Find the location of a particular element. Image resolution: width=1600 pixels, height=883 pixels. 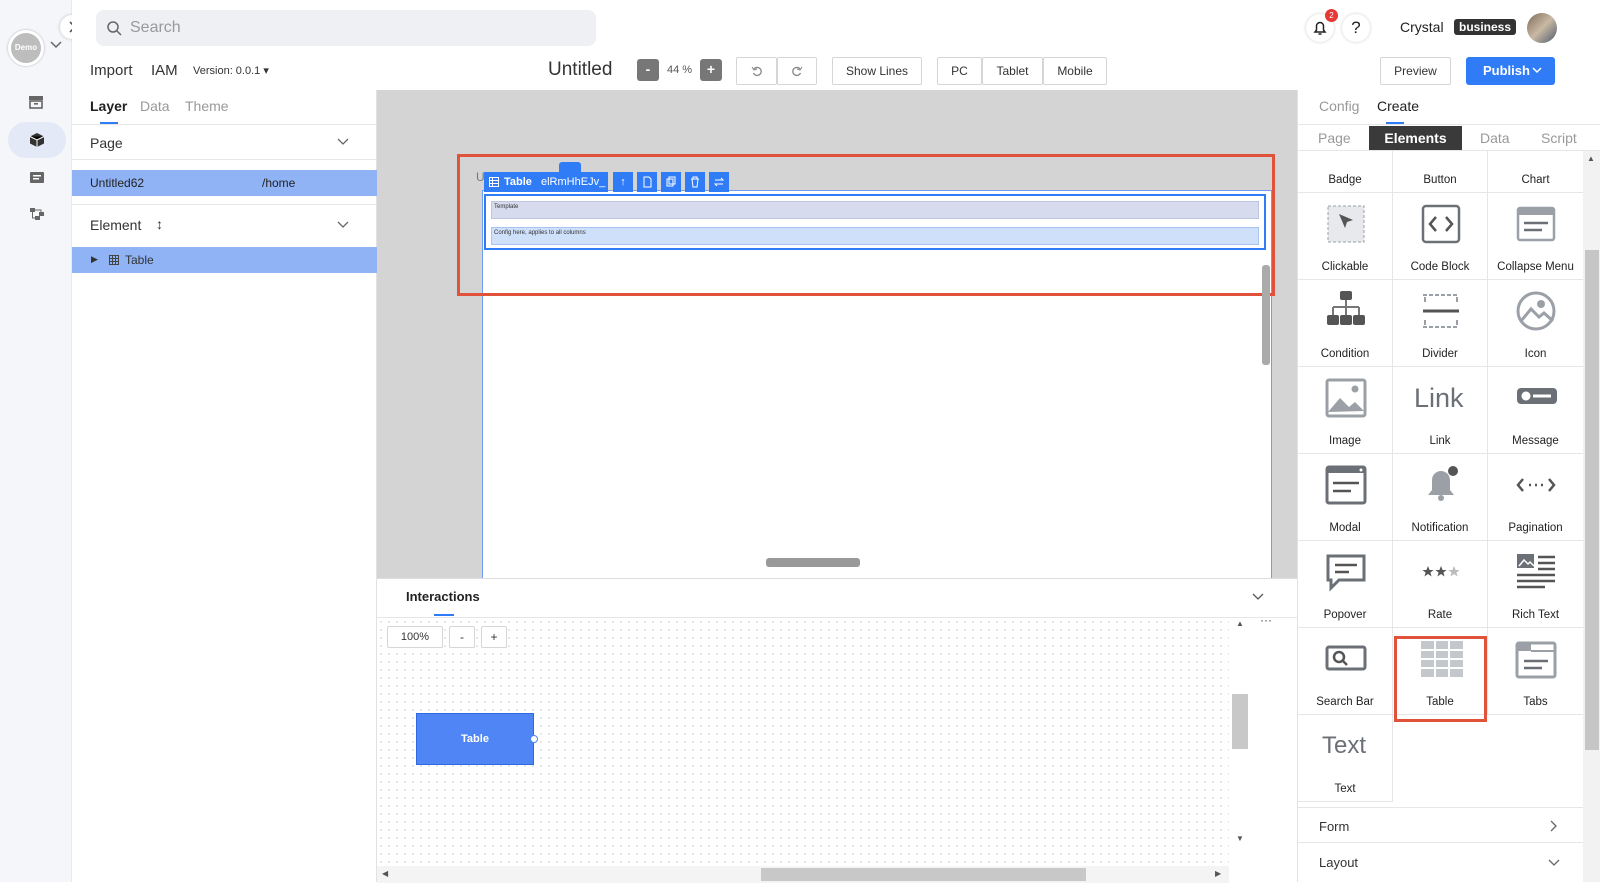

tab-theme: Theme is located at coordinates (207, 106).